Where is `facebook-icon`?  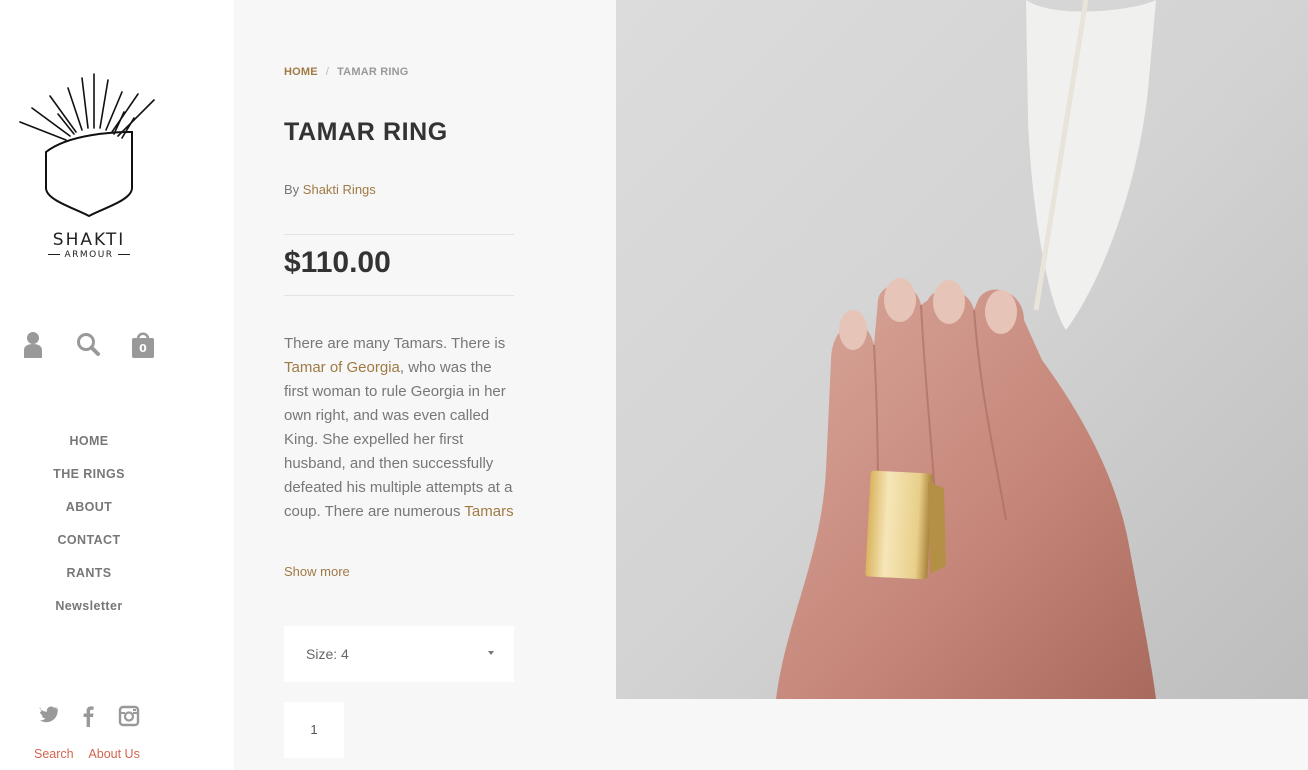
facebook-icon is located at coordinates (91, 717).